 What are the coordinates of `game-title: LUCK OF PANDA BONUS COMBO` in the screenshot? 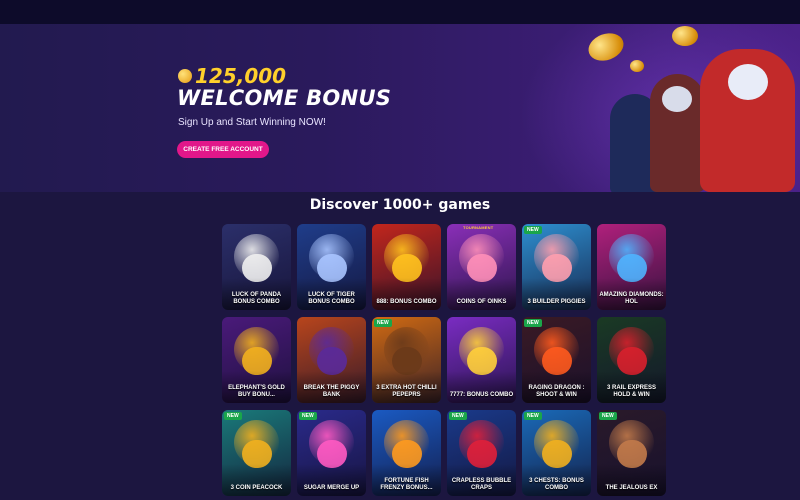 It's located at (256, 298).